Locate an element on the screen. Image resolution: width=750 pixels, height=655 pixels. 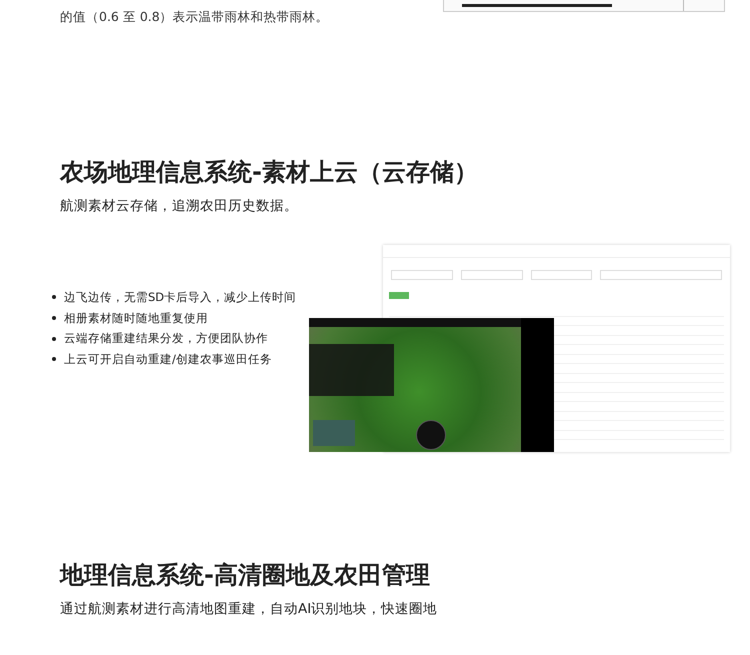
section-subtitle: 通过航测素材进行高清地图重建，自动AI识别地块，快速圈地 is located at coordinates (248, 609).